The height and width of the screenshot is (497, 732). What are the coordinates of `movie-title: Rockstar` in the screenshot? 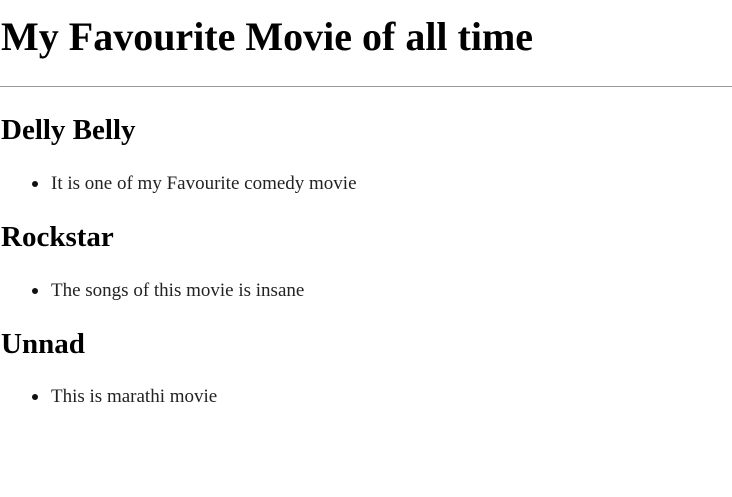 It's located at (57, 237).